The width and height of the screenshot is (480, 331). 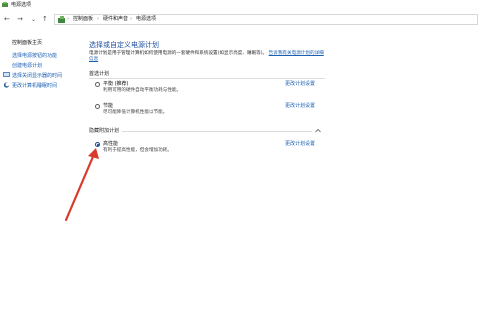 What do you see at coordinates (81, 185) in the screenshot?
I see `annotation-arrow` at bounding box center [81, 185].